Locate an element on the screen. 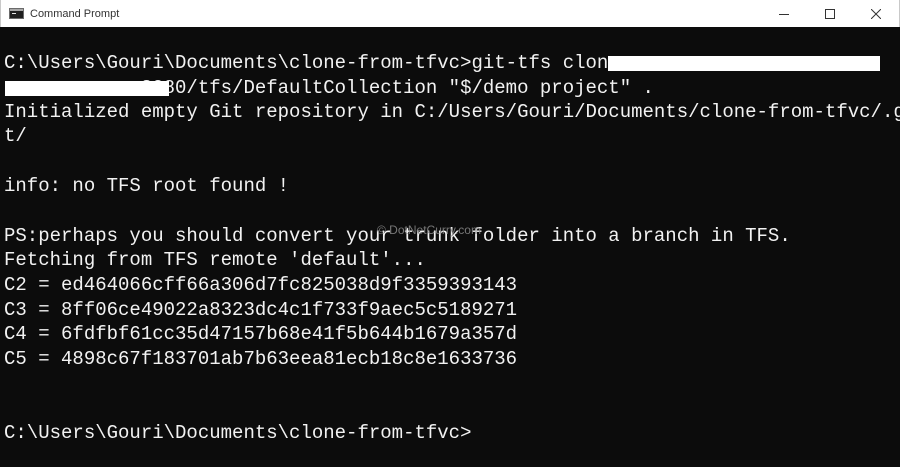  close-icon is located at coordinates (876, 13).